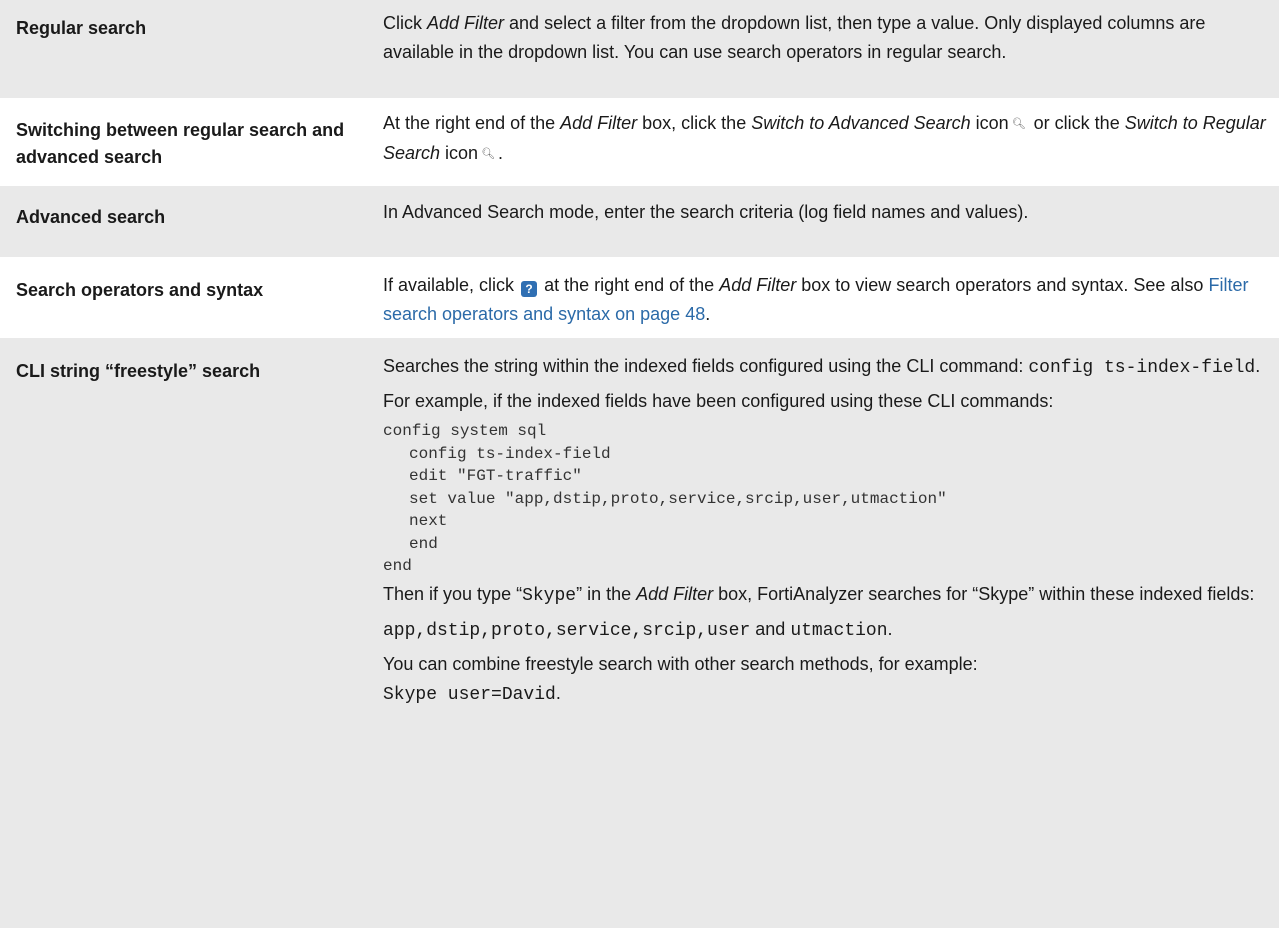 This screenshot has width=1279, height=933. I want to click on ui-term-switch-advanced: Switch to Advanced Search, so click(861, 123).